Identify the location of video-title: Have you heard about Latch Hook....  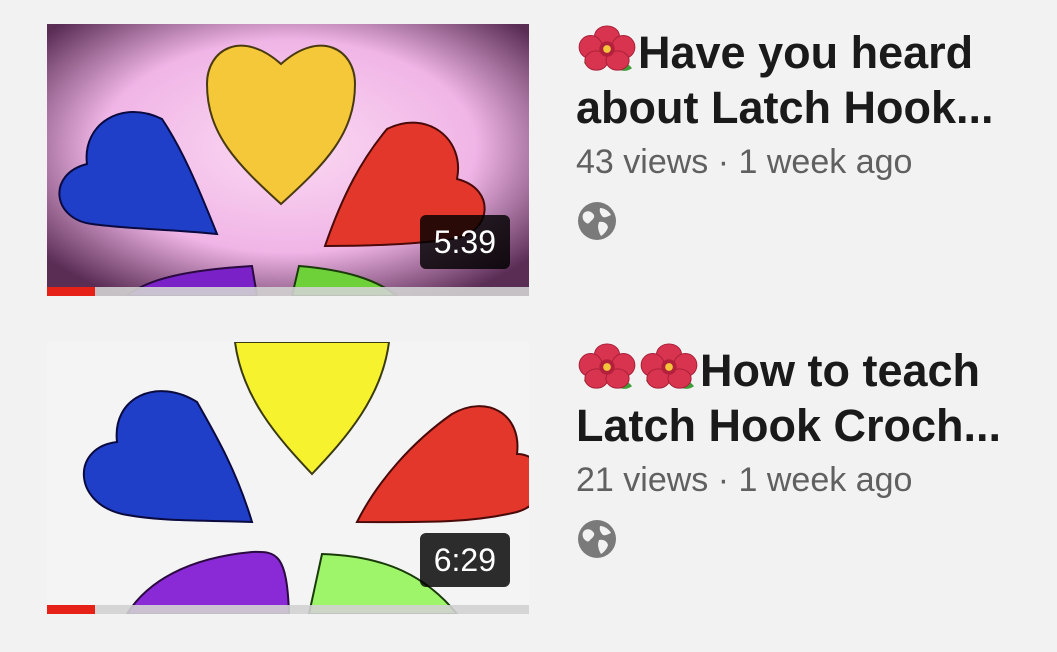
(796, 79).